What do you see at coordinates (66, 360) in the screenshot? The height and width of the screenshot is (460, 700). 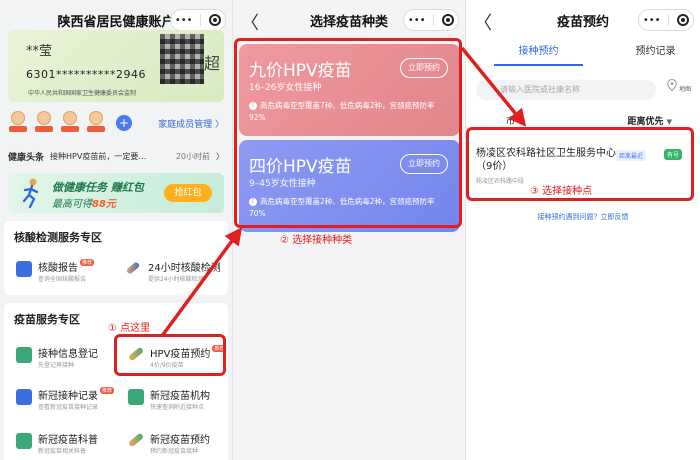 I see `vaccination-registration-item: 接种信息登记 先登记再接种` at bounding box center [66, 360].